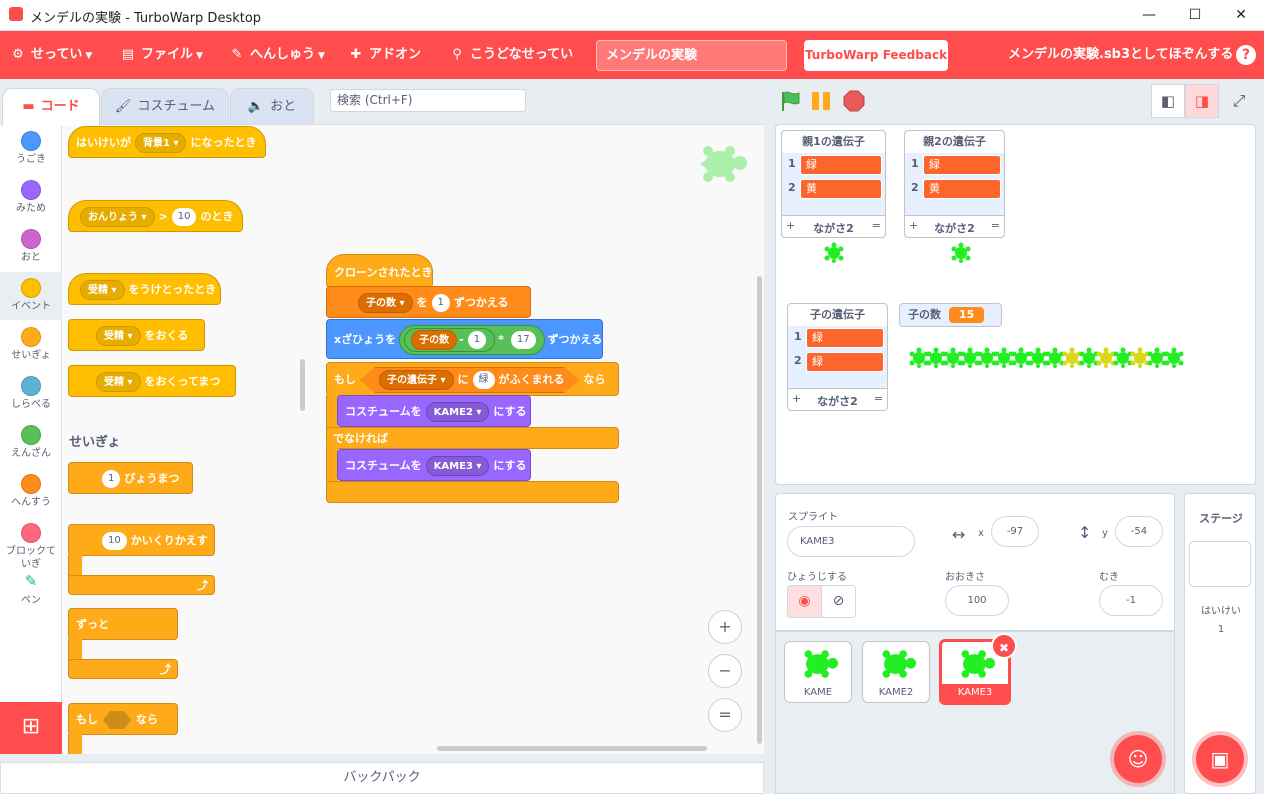 This screenshot has width=1264, height=794. What do you see at coordinates (379, 271) in the screenshot?
I see `block-when-cloned: クローンされたとき` at bounding box center [379, 271].